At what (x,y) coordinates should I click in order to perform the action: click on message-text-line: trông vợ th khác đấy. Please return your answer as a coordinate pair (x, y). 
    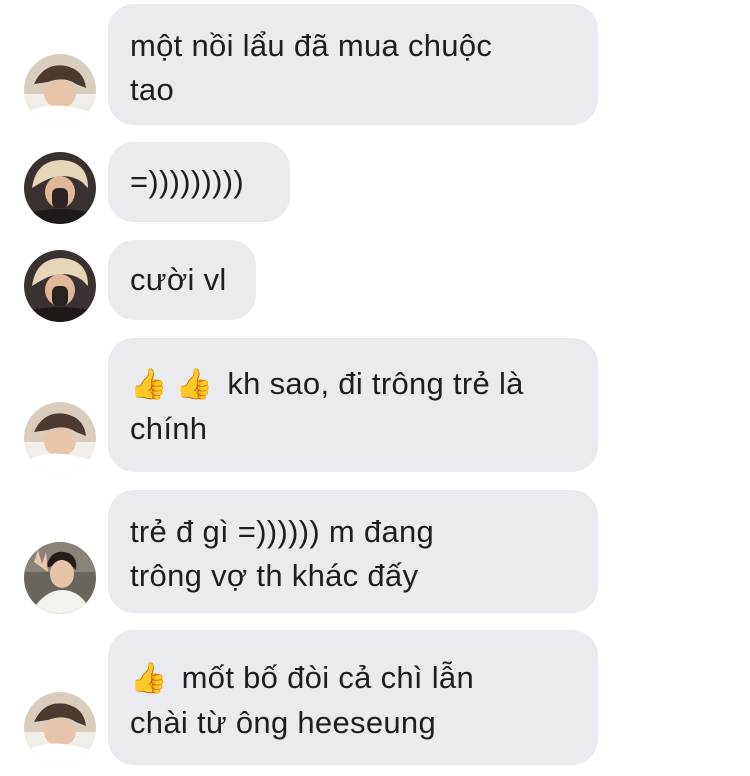
    Looking at the image, I should click on (274, 575).